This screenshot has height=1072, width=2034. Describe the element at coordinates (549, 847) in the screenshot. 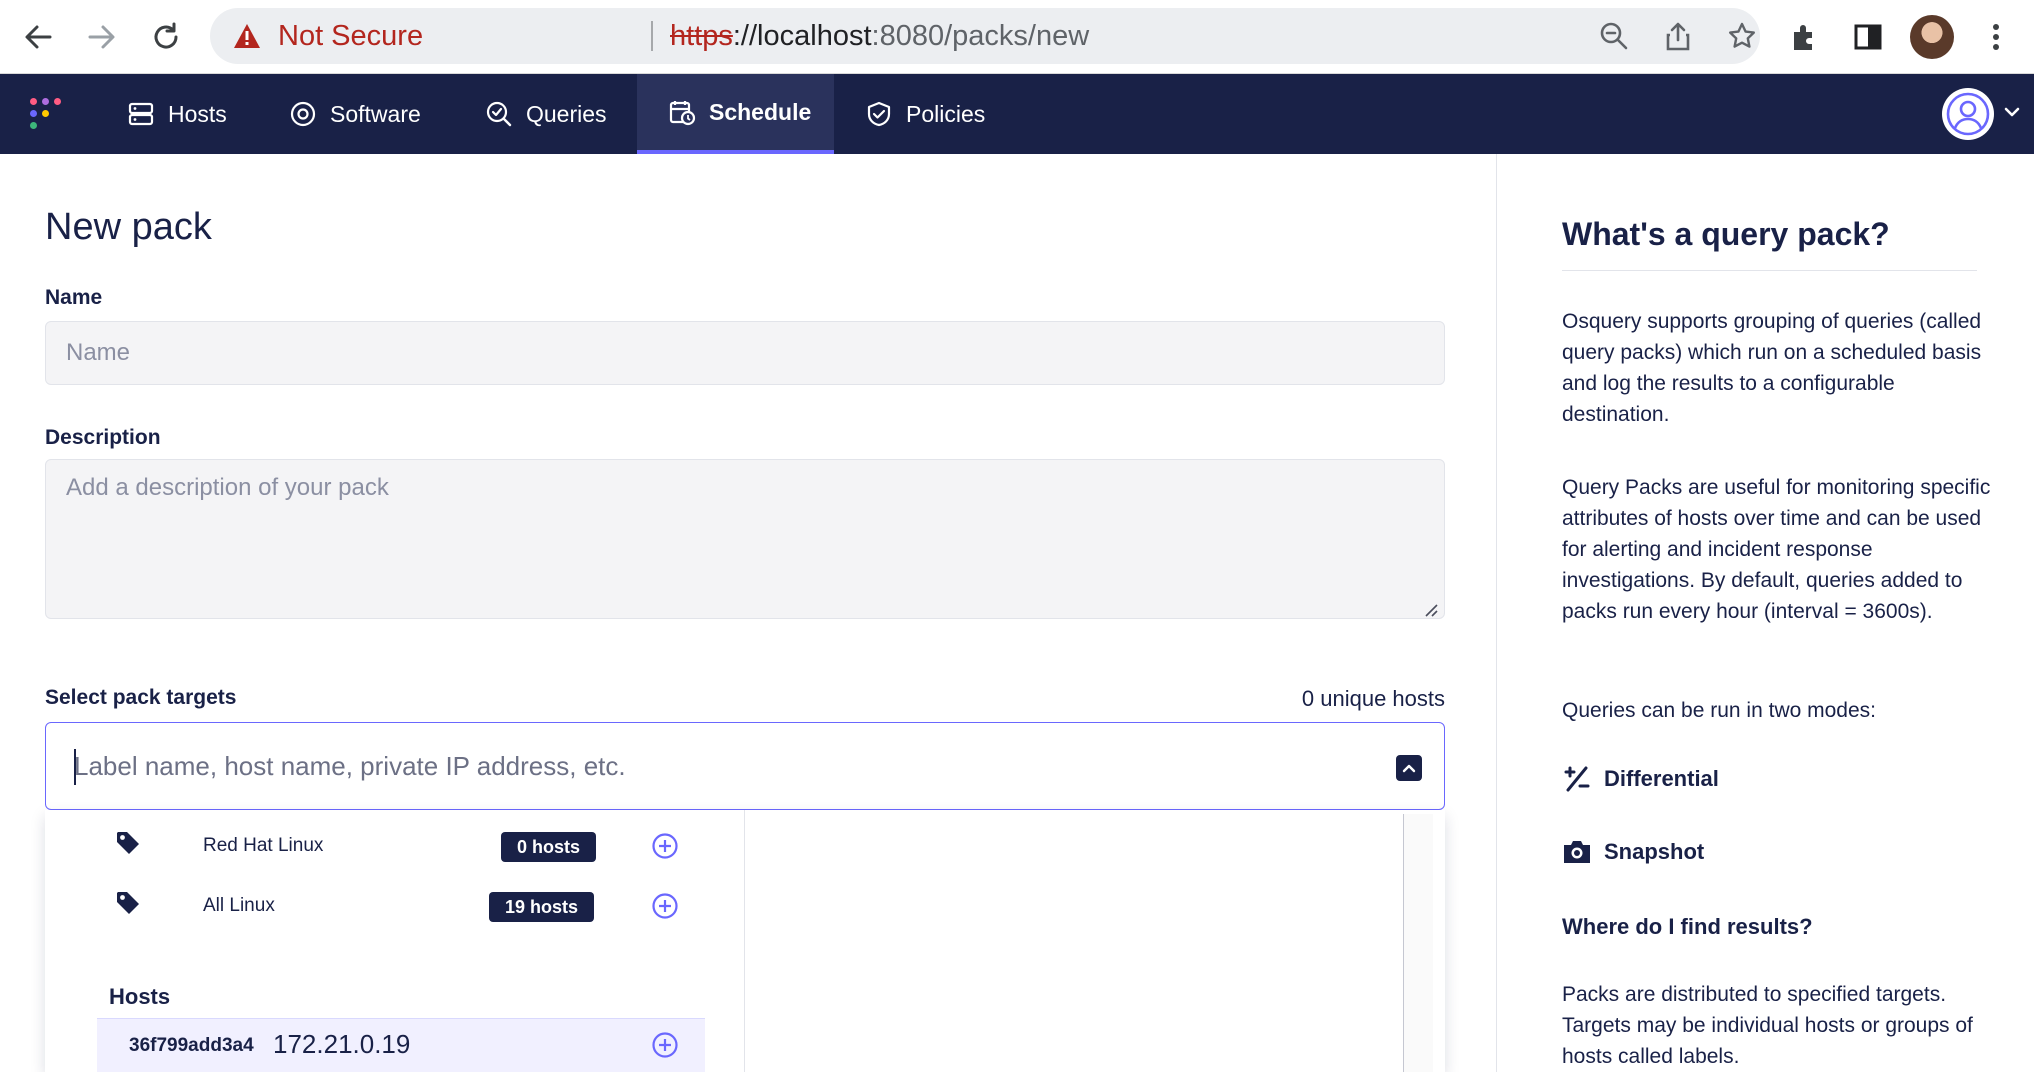

I see `host-count-badge: 0 hosts` at that location.